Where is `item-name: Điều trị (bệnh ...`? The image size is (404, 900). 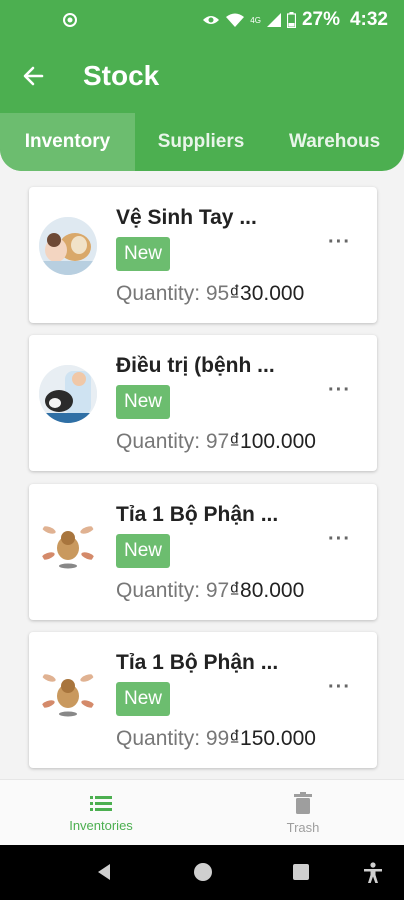 item-name: Điều trị (bệnh ... is located at coordinates (195, 365).